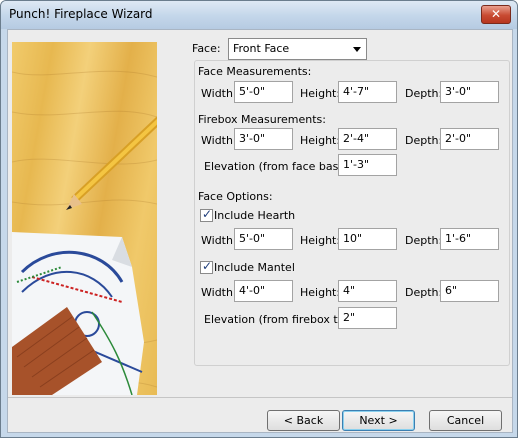 Image resolution: width=518 pixels, height=438 pixels. I want to click on face-dropdown: Front Face, so click(297, 49).